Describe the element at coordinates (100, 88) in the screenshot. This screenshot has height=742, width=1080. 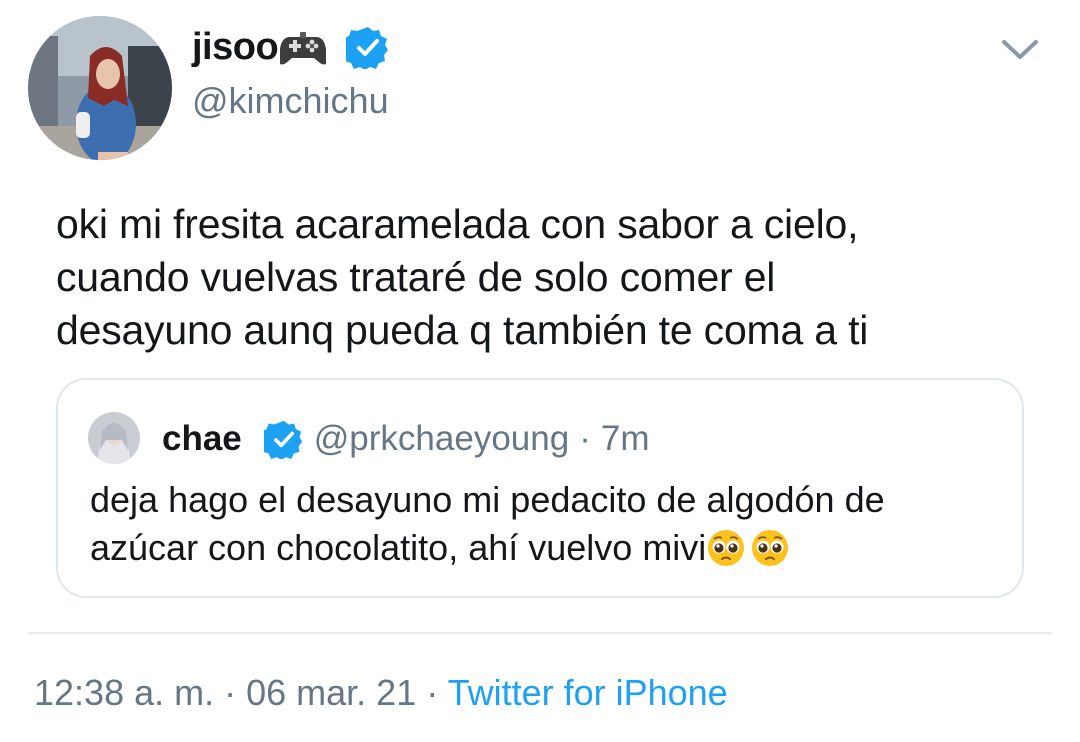
I see `author-avatar` at that location.